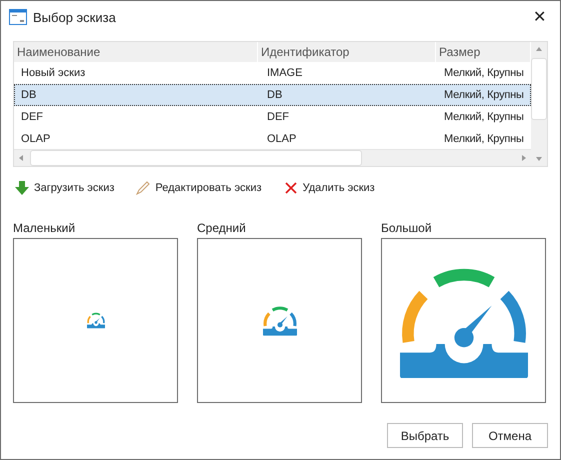  What do you see at coordinates (143, 188) in the screenshot?
I see `pencil-icon` at bounding box center [143, 188].